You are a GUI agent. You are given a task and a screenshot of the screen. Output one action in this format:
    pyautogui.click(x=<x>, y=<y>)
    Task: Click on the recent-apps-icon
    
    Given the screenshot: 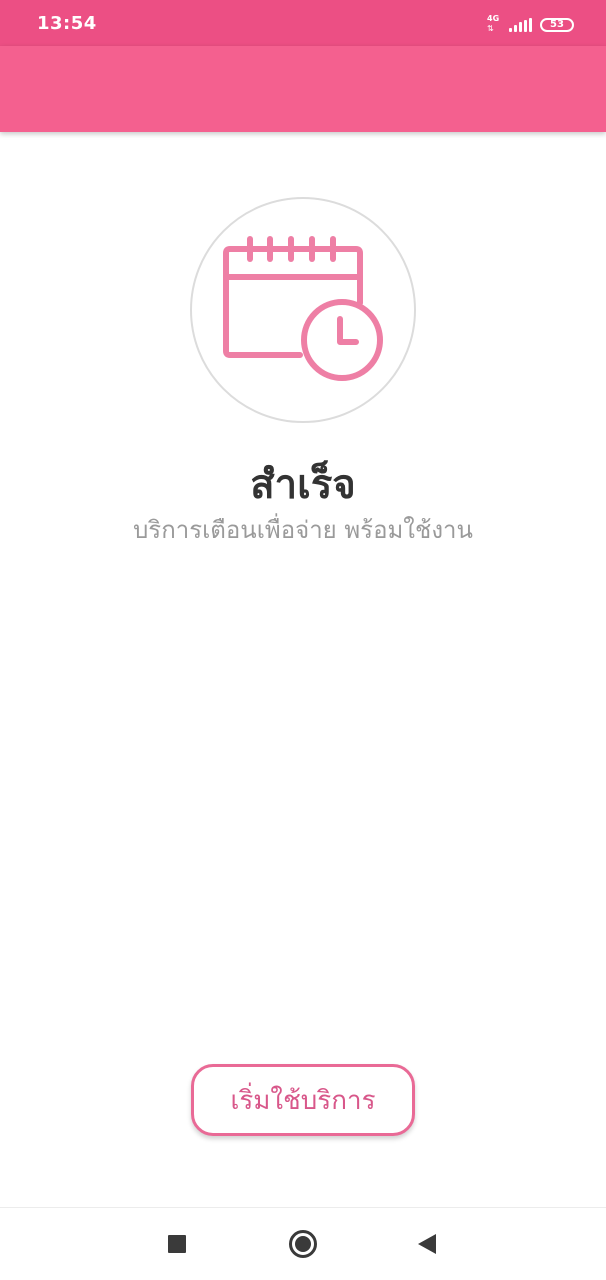 What is the action you would take?
    pyautogui.click(x=177, y=1244)
    